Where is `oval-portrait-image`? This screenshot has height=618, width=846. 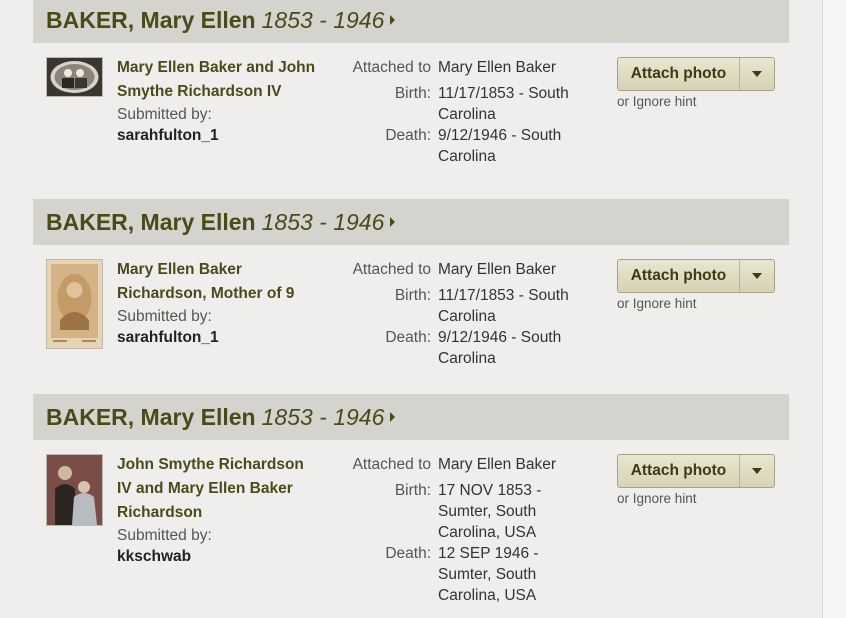 oval-portrait-image is located at coordinates (74, 77).